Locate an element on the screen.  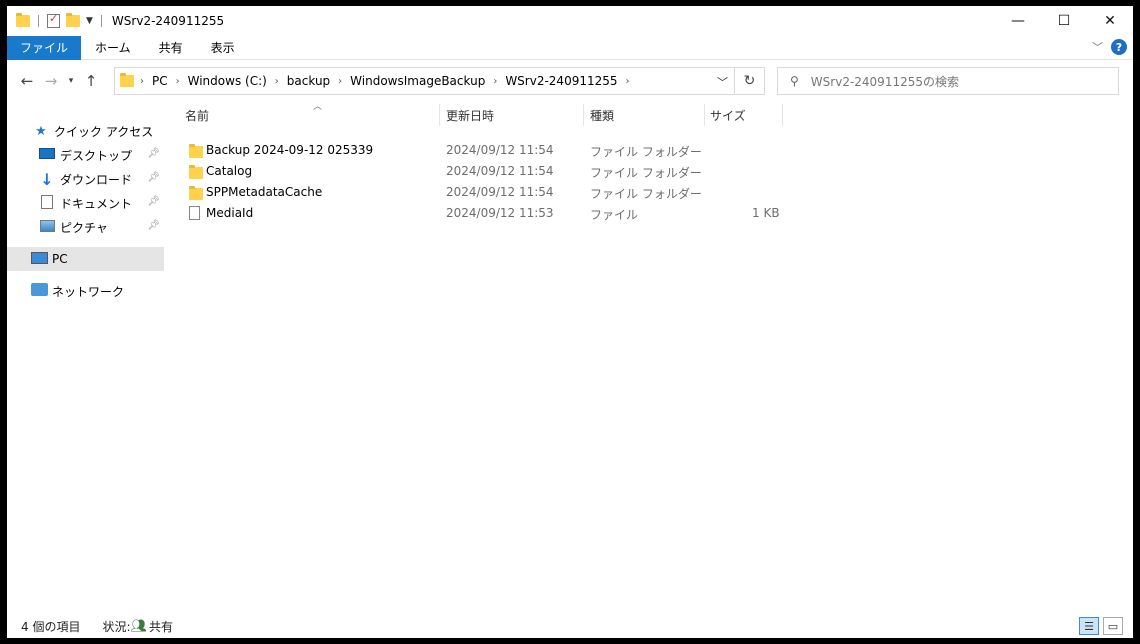
nav-item-label: ドキュメント is located at coordinates (96, 203).